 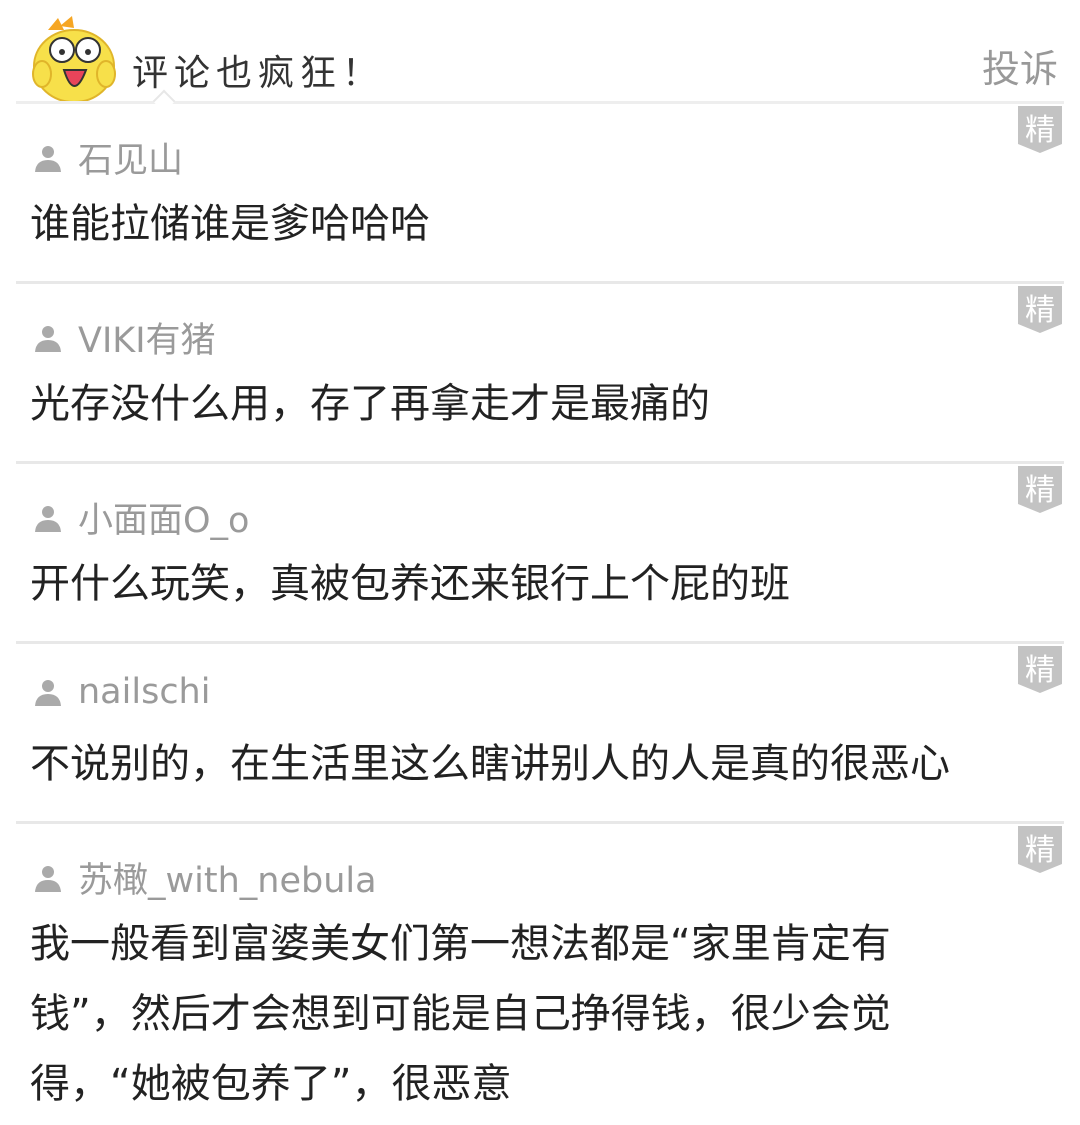 I want to click on comment-user: VIKI有猪, so click(x=124, y=337).